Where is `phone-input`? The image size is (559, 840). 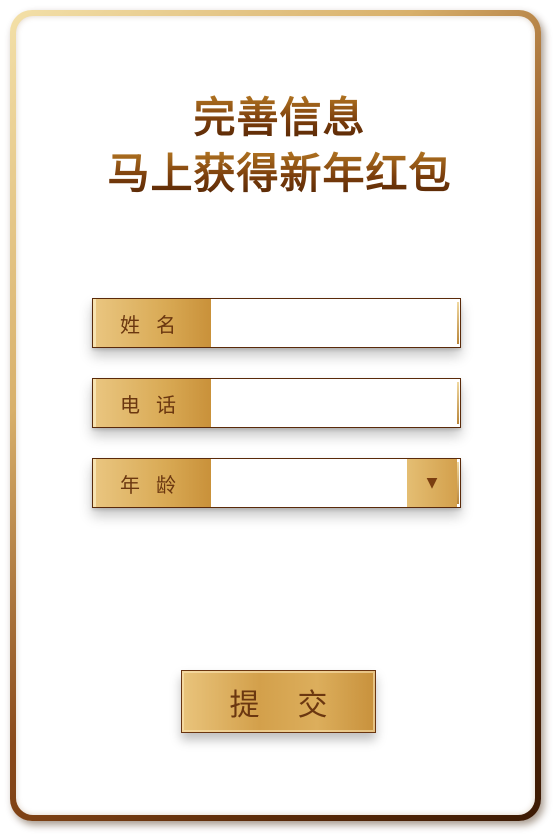
phone-input is located at coordinates (335, 403).